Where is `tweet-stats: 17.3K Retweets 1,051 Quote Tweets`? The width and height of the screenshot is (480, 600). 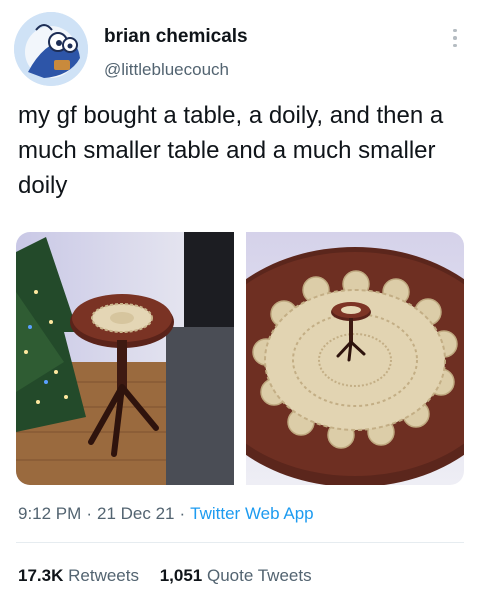 tweet-stats: 17.3K Retweets 1,051 Quote Tweets is located at coordinates (173, 576).